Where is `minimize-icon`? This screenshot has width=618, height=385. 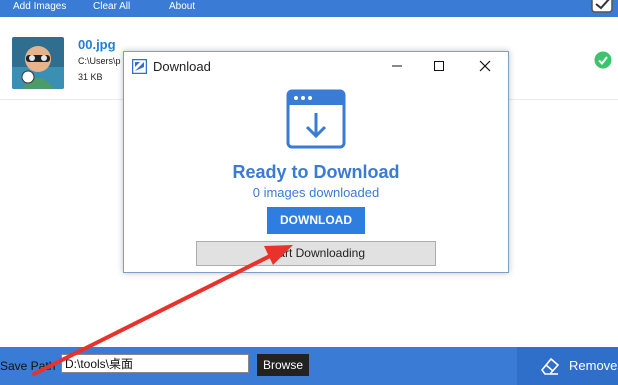 minimize-icon is located at coordinates (397, 66).